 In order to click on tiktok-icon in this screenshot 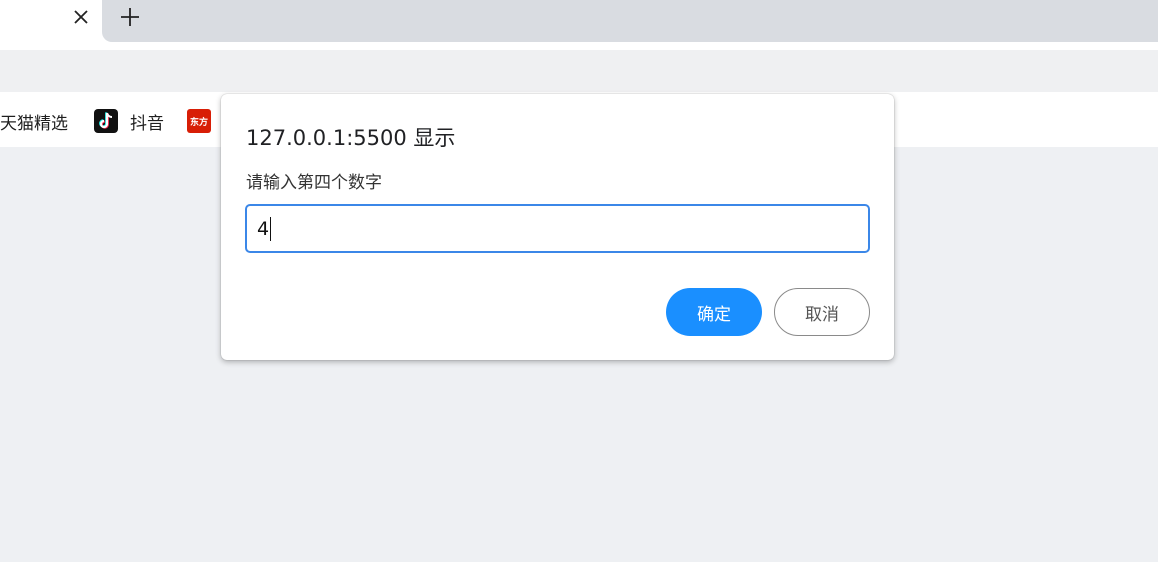, I will do `click(106, 121)`.